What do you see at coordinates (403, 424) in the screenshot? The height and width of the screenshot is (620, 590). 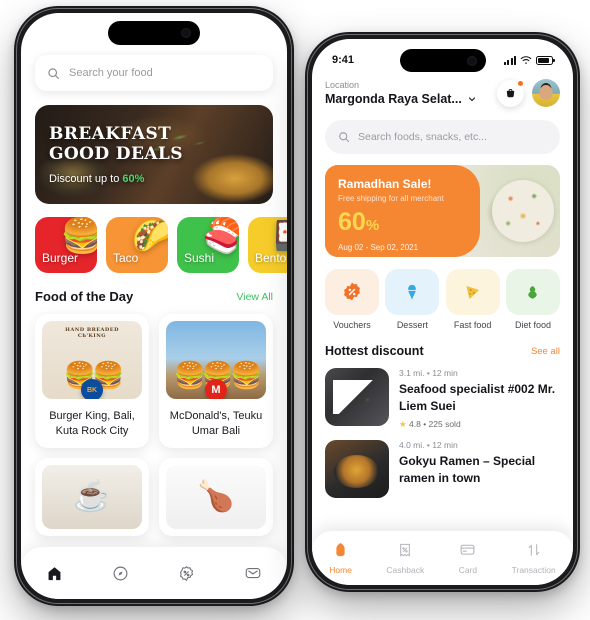 I see `star-icon: ★` at bounding box center [403, 424].